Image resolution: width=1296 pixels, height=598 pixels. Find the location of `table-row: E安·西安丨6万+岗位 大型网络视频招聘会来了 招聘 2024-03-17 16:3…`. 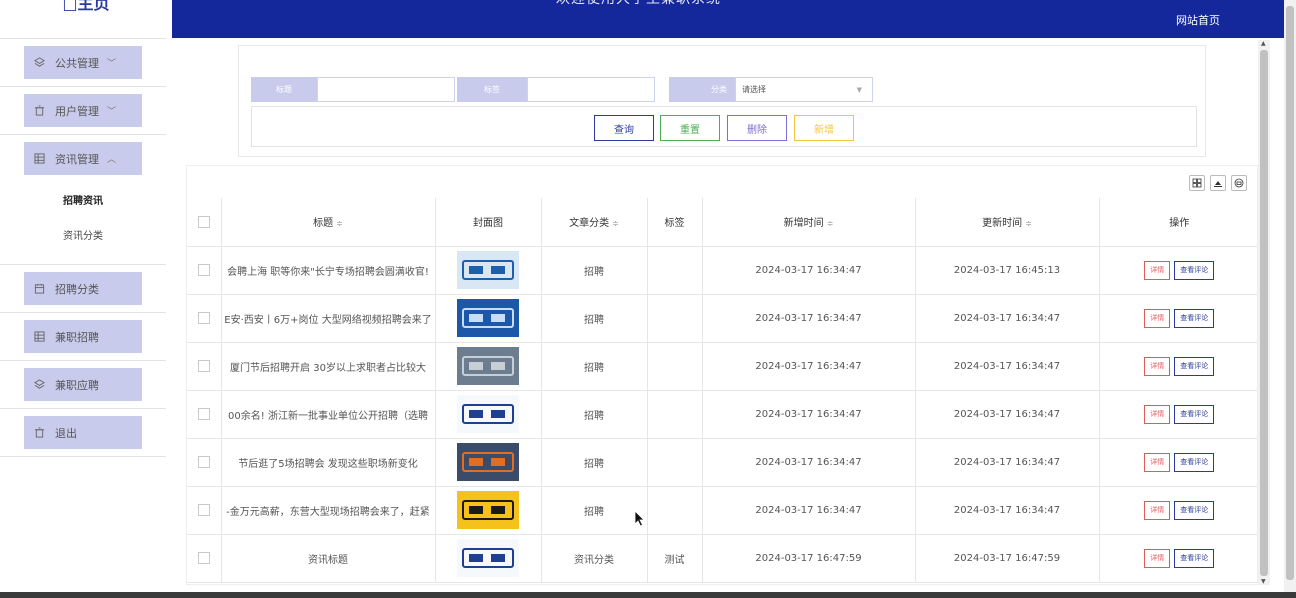

table-row: E安·西安丨6万+岗位 大型网络视频招聘会来了 招聘 2024-03-17 16:3… is located at coordinates (722, 318).